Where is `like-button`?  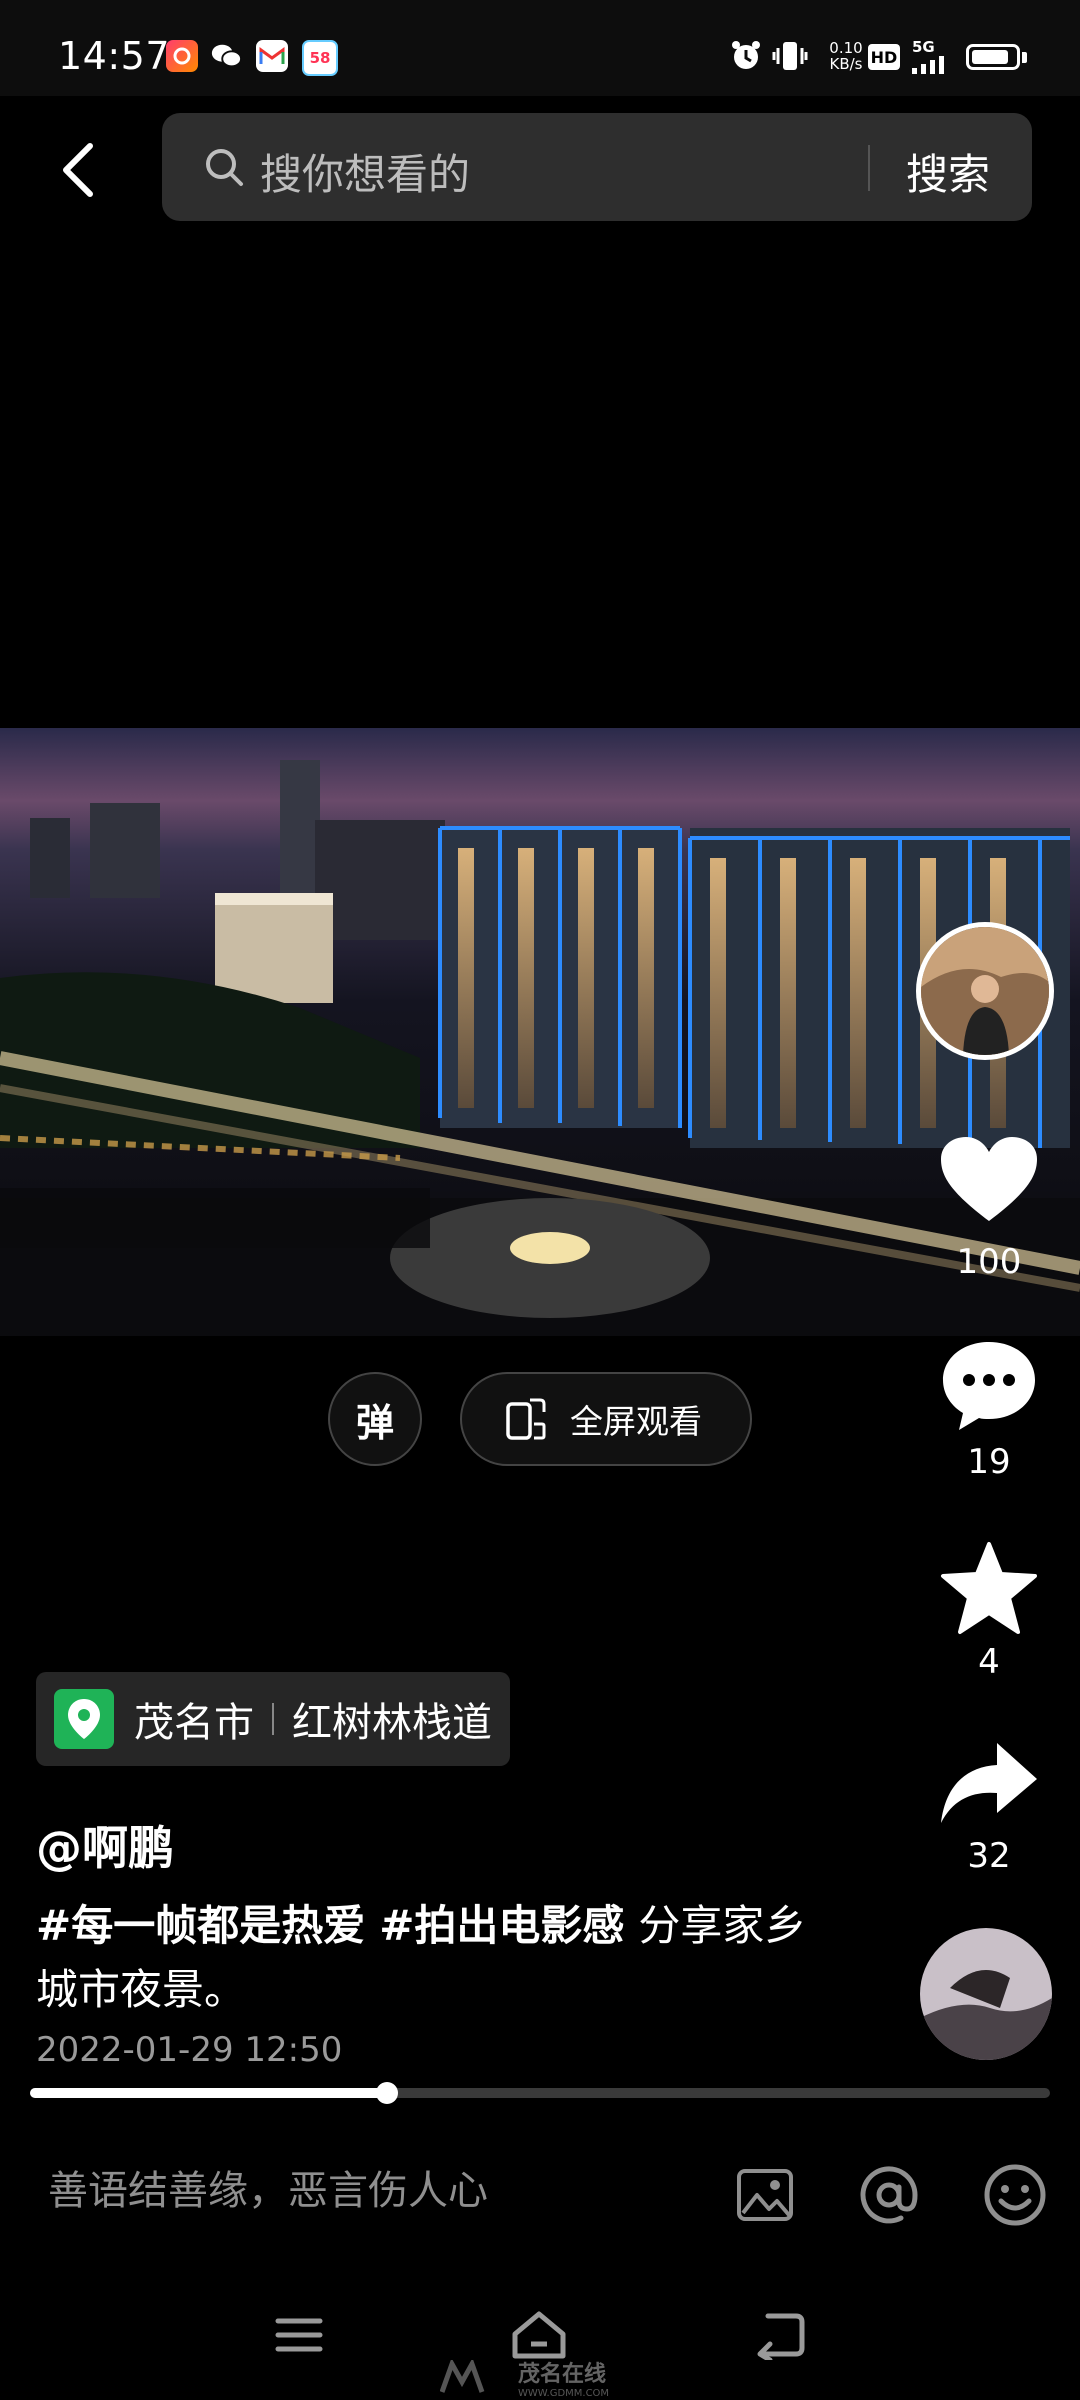 like-button is located at coordinates (989, 1180).